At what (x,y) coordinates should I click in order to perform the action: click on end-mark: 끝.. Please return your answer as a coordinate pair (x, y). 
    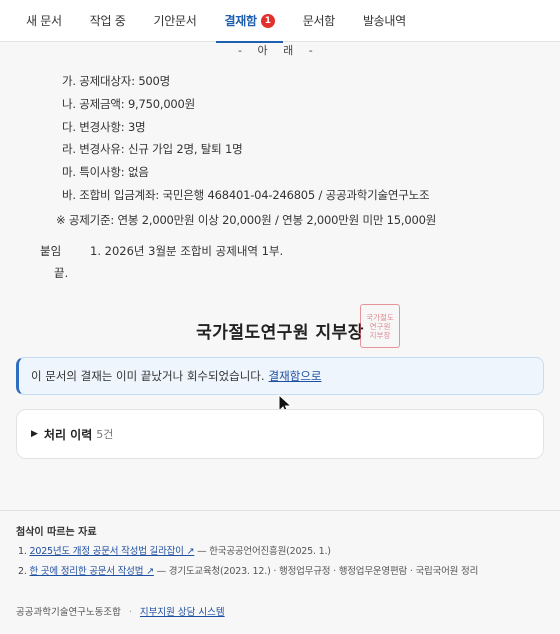
    Looking at the image, I should click on (61, 273).